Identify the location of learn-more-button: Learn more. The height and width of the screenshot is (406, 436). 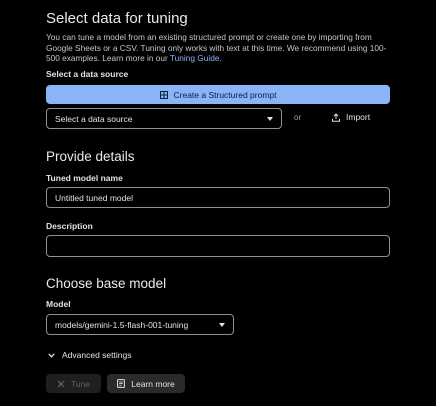
(146, 383).